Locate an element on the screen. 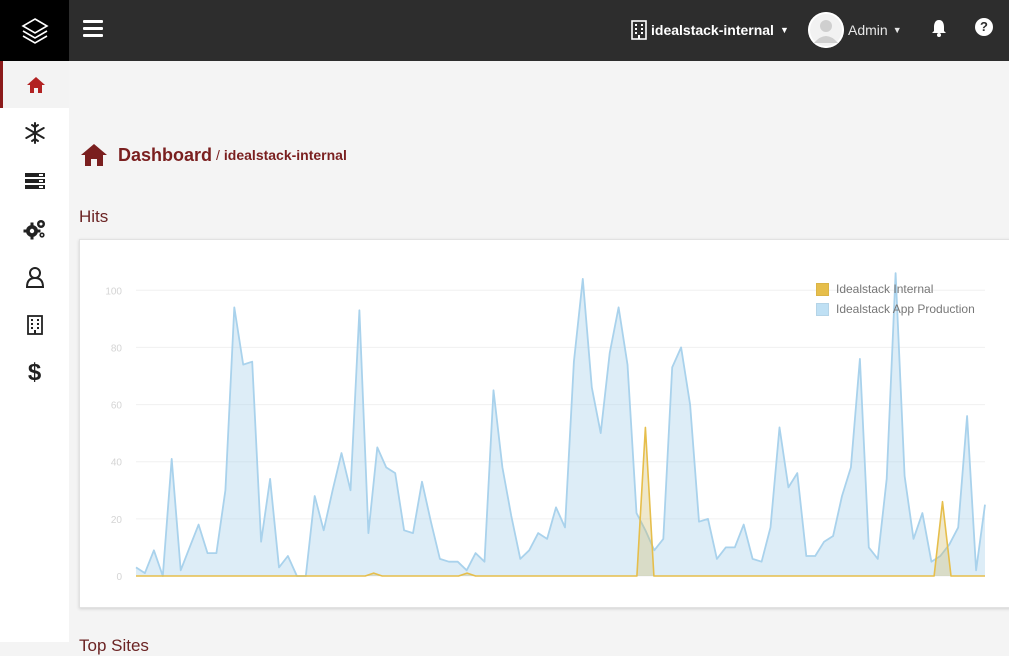 The height and width of the screenshot is (656, 1009). top-navbar: idealstack-internal ▼ Admin ▼ ? is located at coordinates (504, 30).